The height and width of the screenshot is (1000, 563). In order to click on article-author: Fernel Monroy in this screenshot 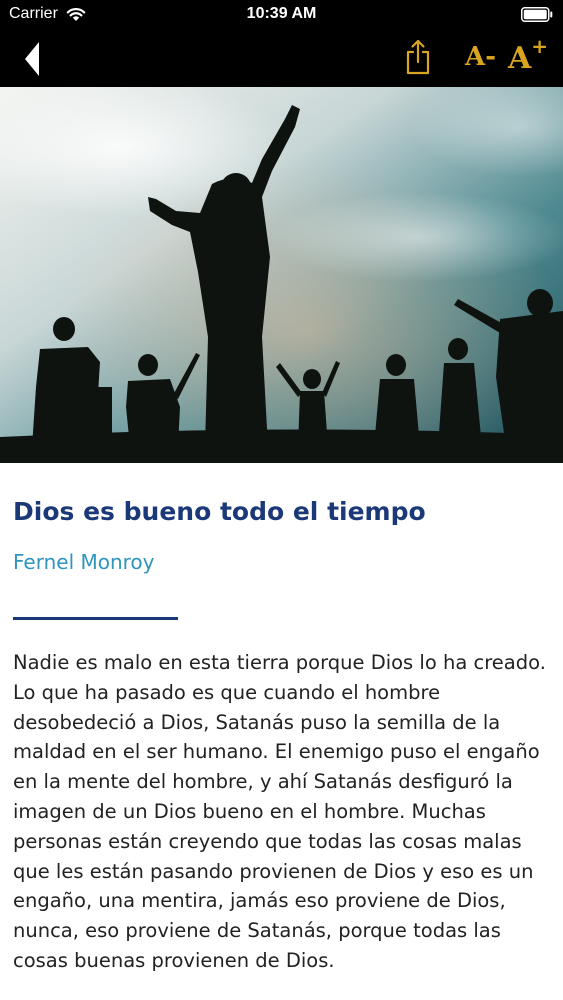, I will do `click(84, 562)`.